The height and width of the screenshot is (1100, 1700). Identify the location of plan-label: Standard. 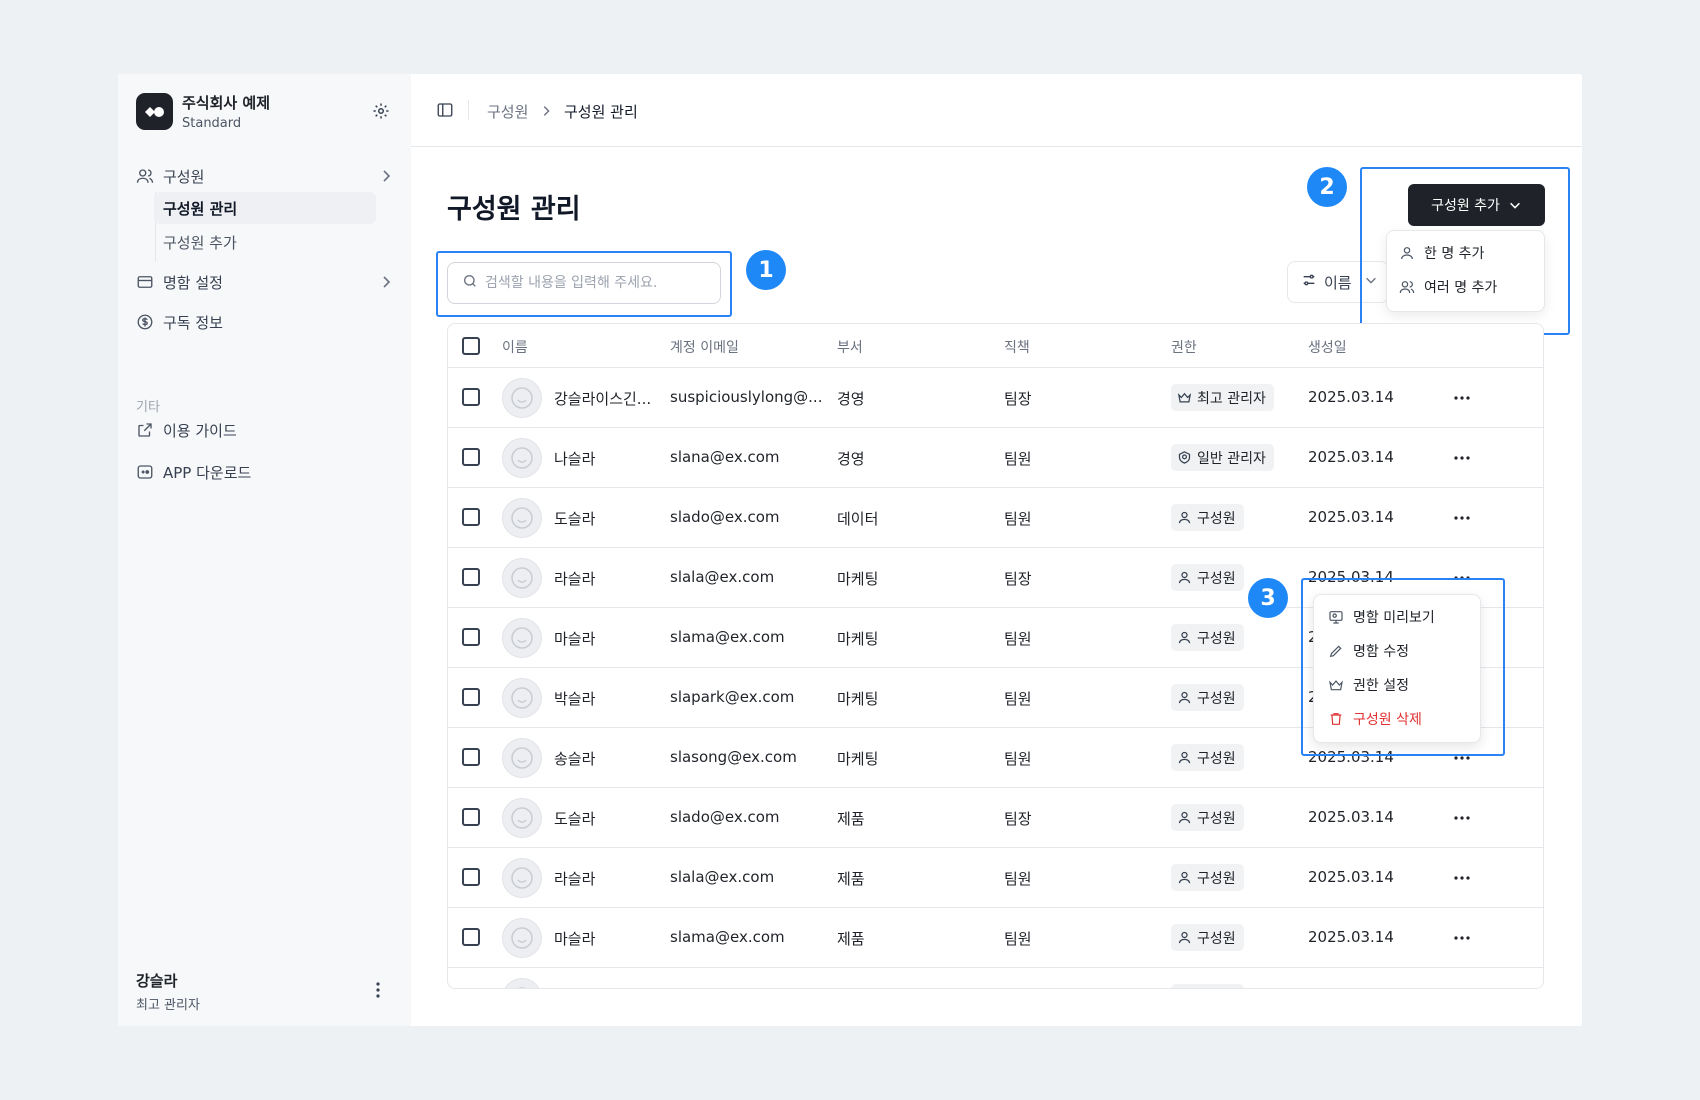
(212, 123).